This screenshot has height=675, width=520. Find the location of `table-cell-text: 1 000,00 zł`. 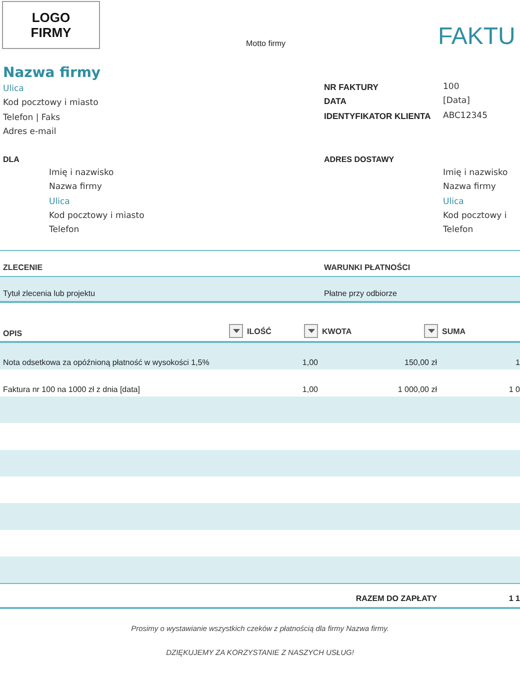

table-cell-text: 1 000,00 zł is located at coordinates (416, 389).